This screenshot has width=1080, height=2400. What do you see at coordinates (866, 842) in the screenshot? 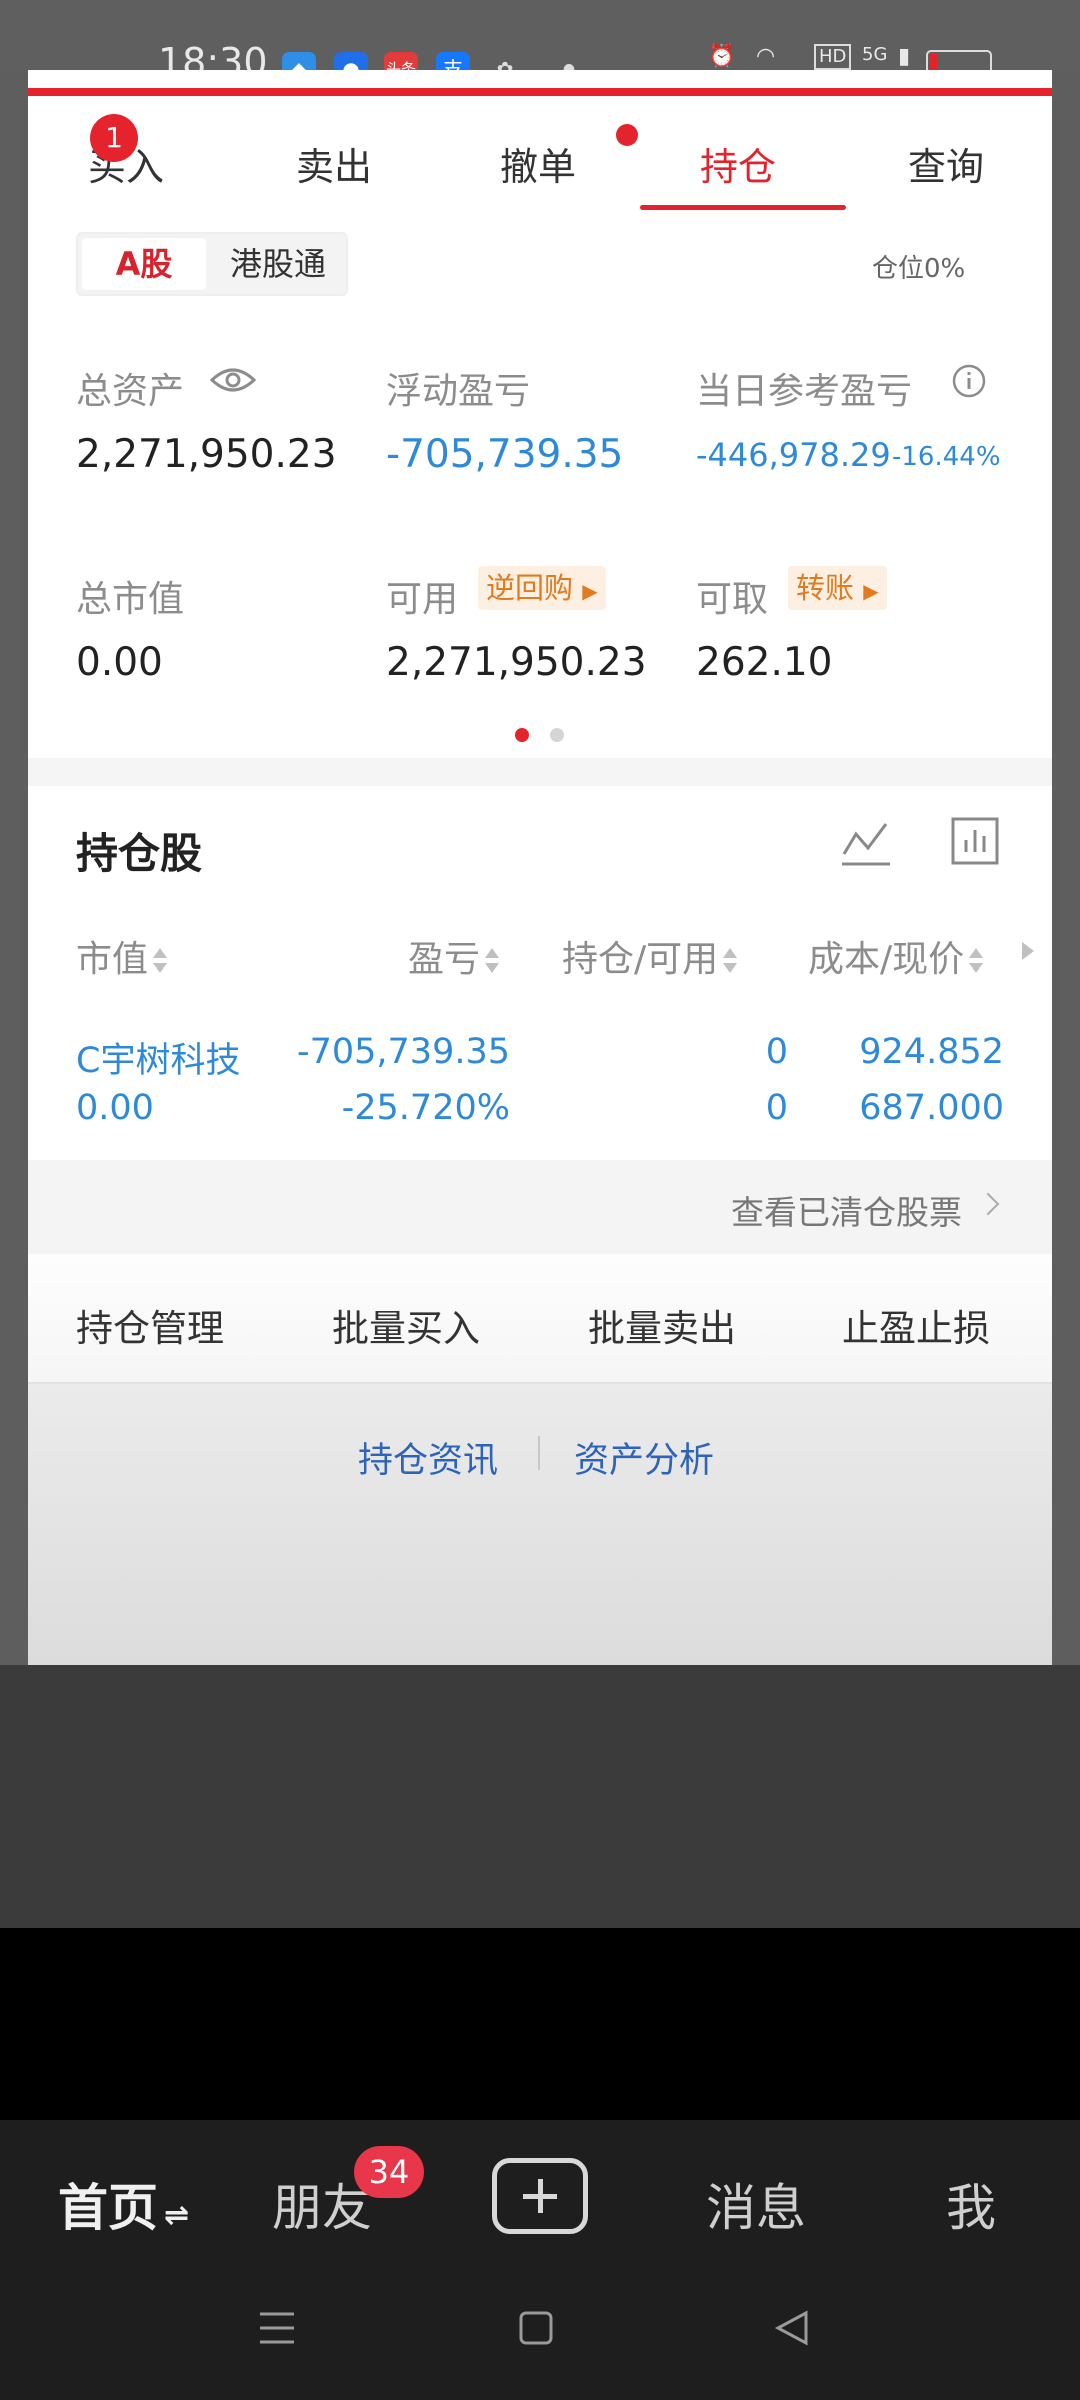
I see `trend-chart-icon` at bounding box center [866, 842].